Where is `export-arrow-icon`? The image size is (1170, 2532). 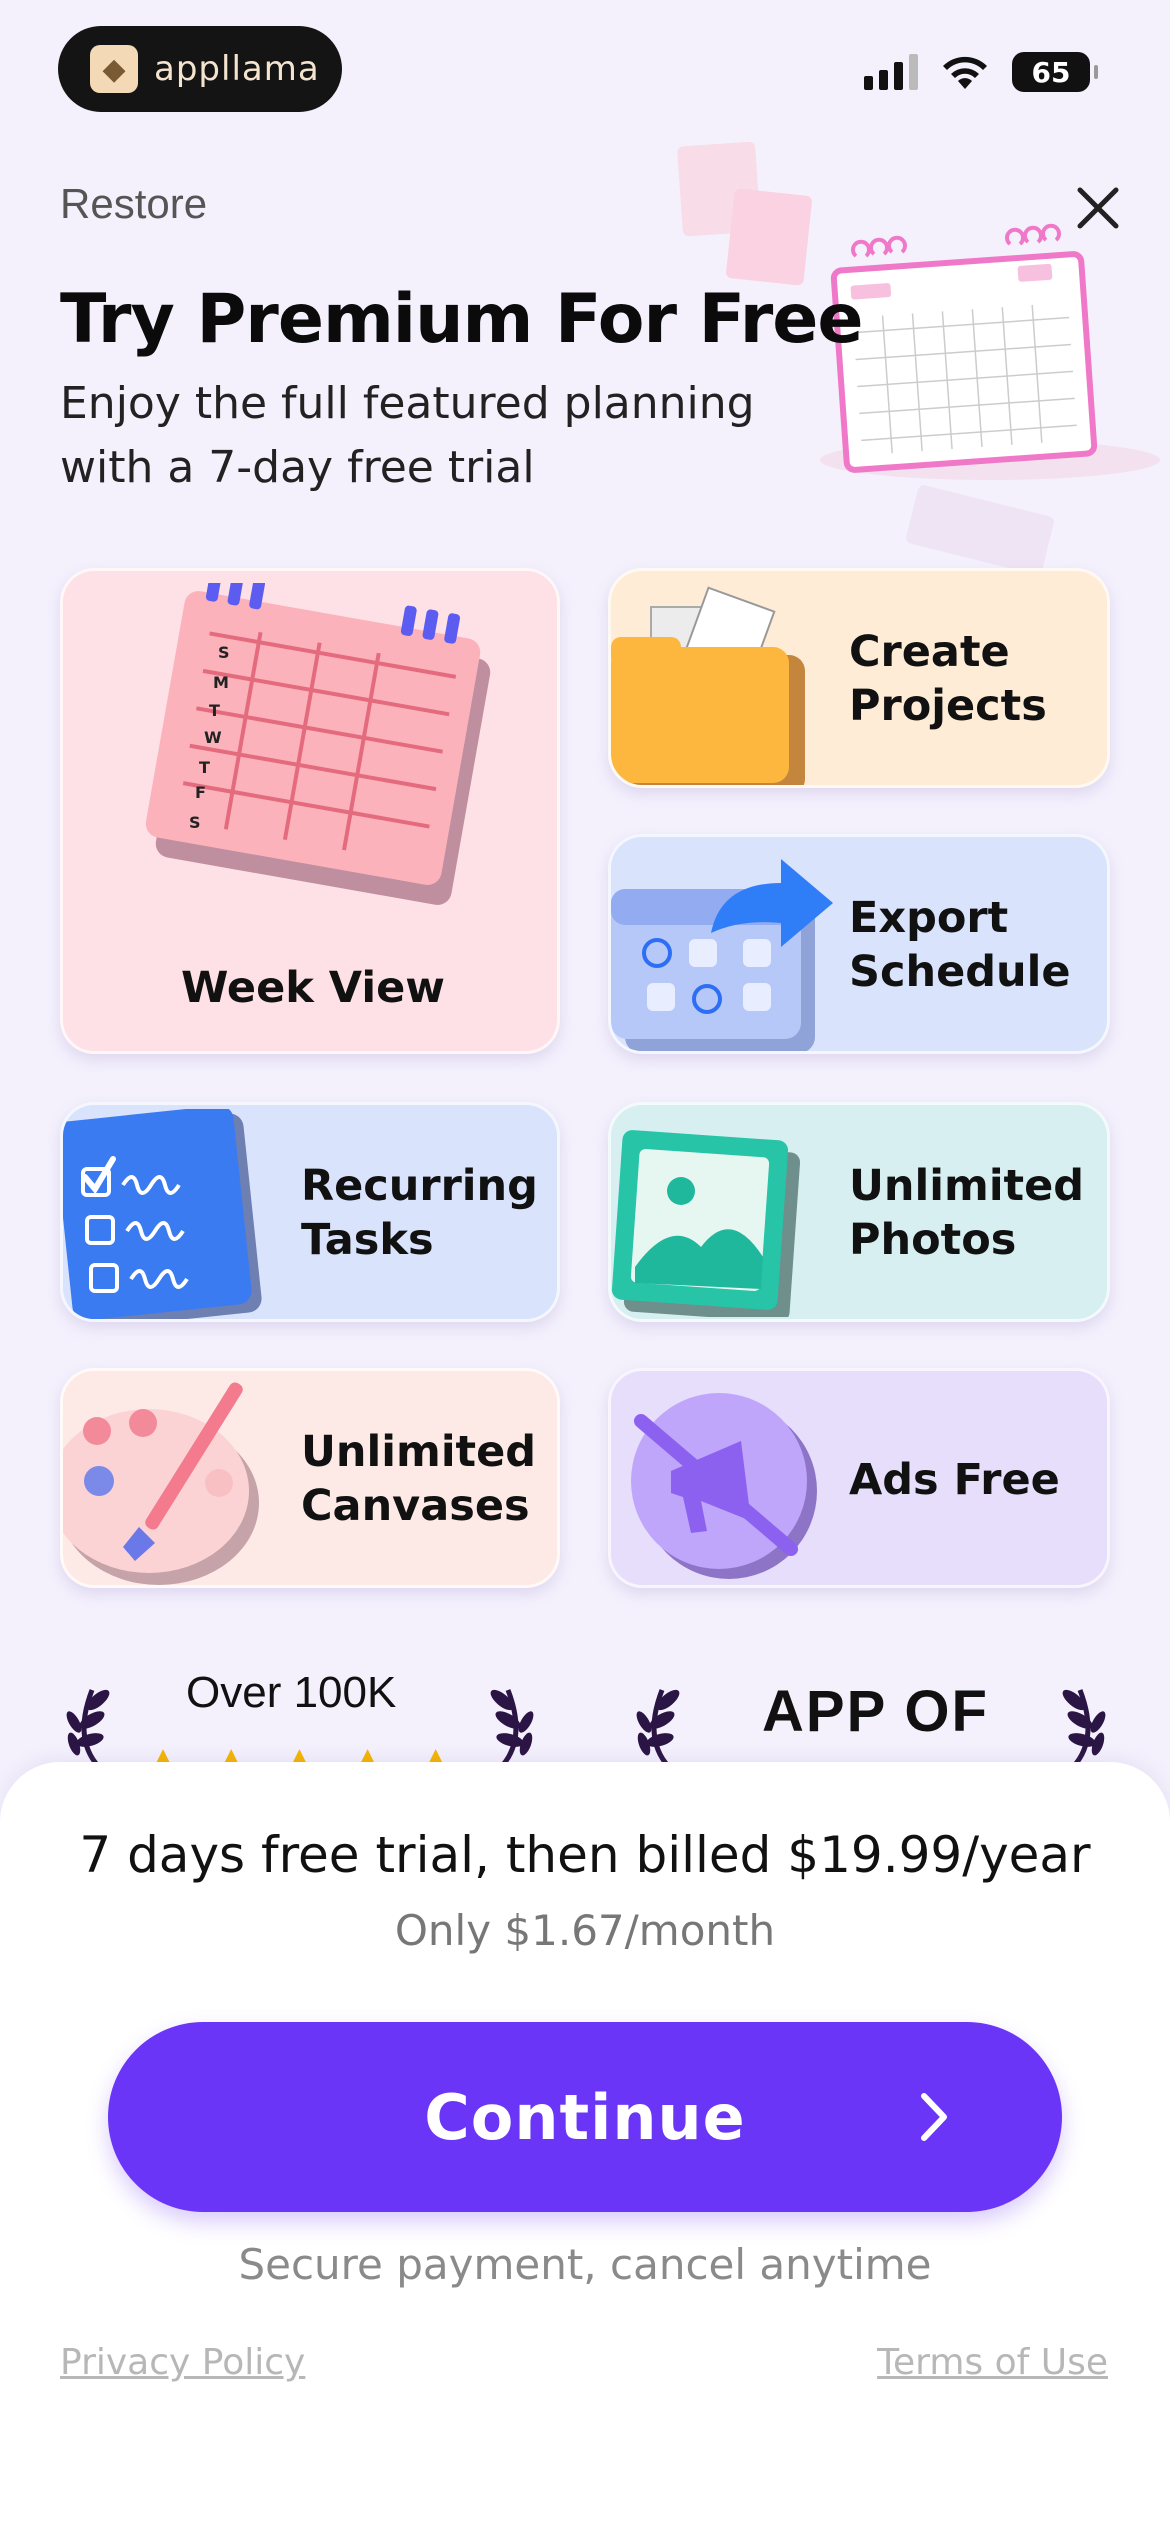 export-arrow-icon is located at coordinates (722, 955).